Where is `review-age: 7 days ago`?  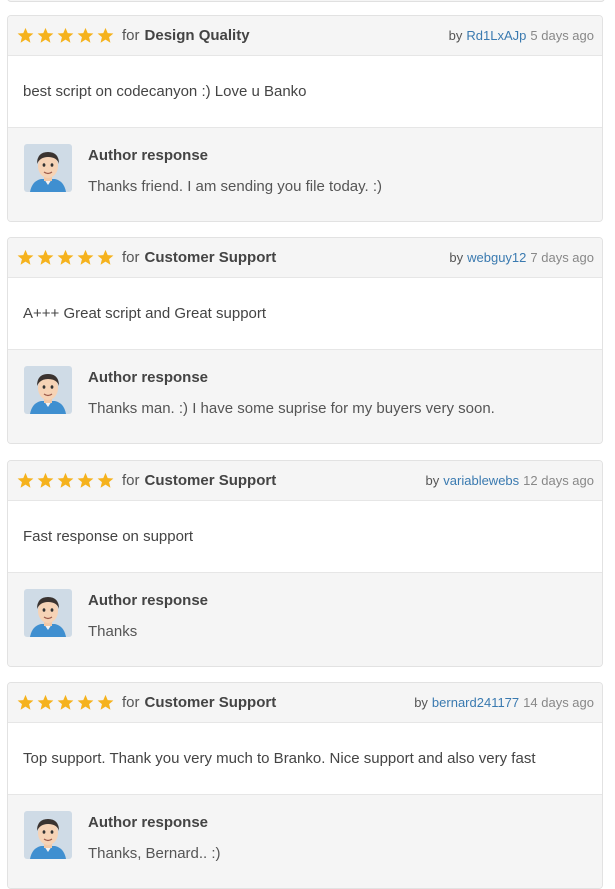
review-age: 7 days ago is located at coordinates (562, 257).